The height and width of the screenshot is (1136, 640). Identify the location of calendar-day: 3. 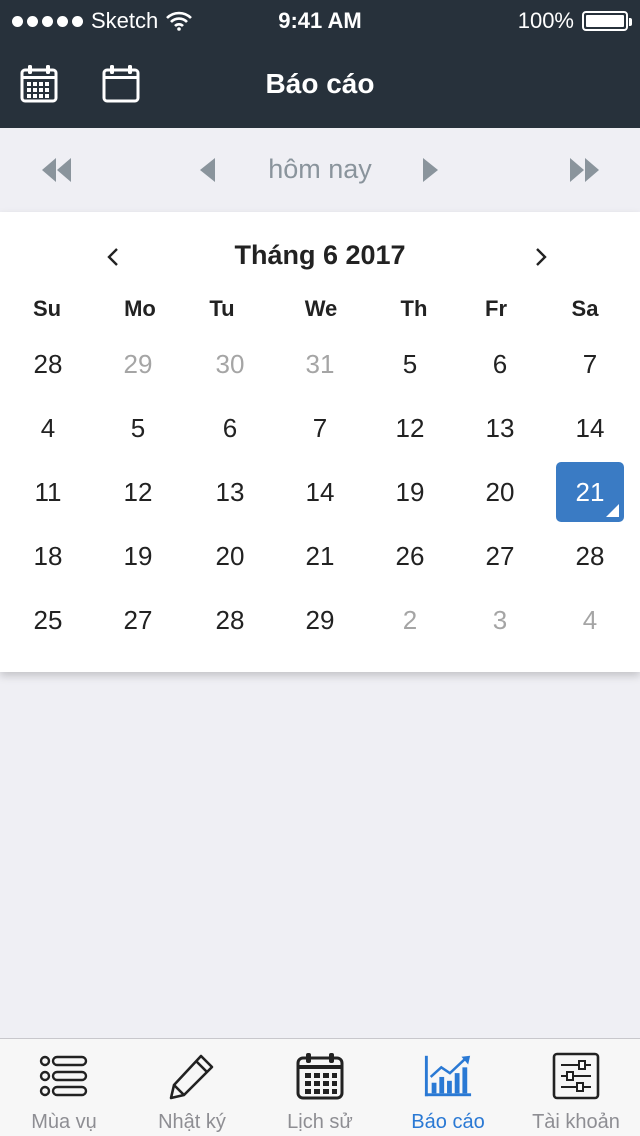
(500, 620).